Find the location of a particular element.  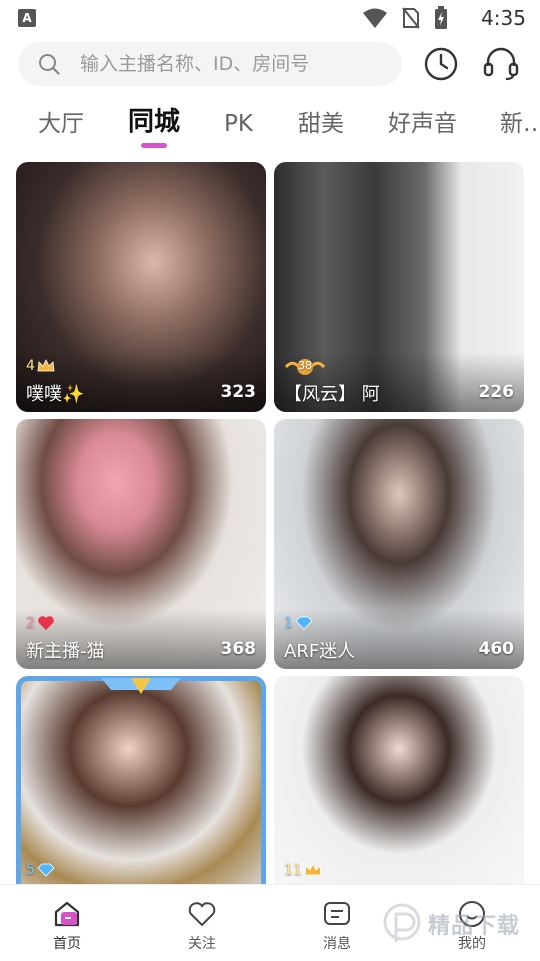

anchor-name: 【风云】 阿 is located at coordinates (332, 394).